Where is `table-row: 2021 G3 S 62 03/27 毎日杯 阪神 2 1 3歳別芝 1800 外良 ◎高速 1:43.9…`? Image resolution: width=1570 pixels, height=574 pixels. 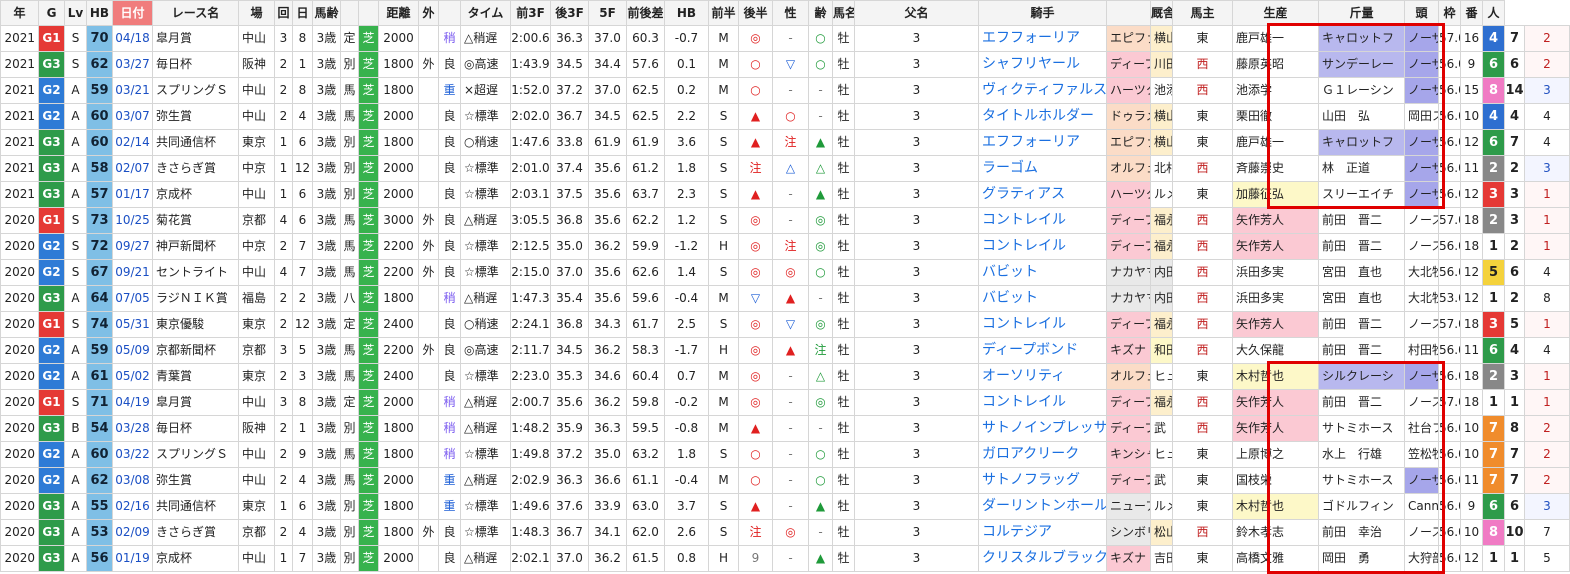
table-row: 2021 G3 S 62 03/27 毎日杯 阪神 2 1 3歳別芝 1800 外良 ◎高速 1:43.9… is located at coordinates (785, 64).